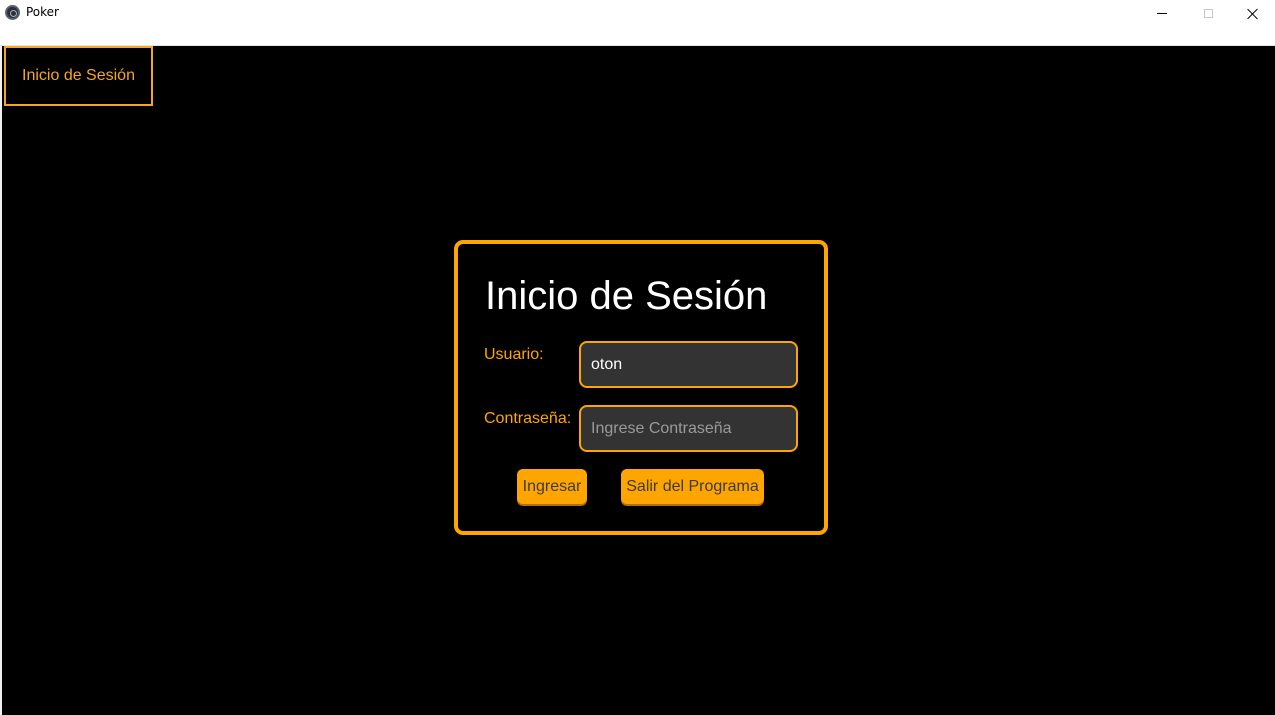 The height and width of the screenshot is (715, 1275). Describe the element at coordinates (514, 354) in the screenshot. I see `username-label: Usuario:` at that location.